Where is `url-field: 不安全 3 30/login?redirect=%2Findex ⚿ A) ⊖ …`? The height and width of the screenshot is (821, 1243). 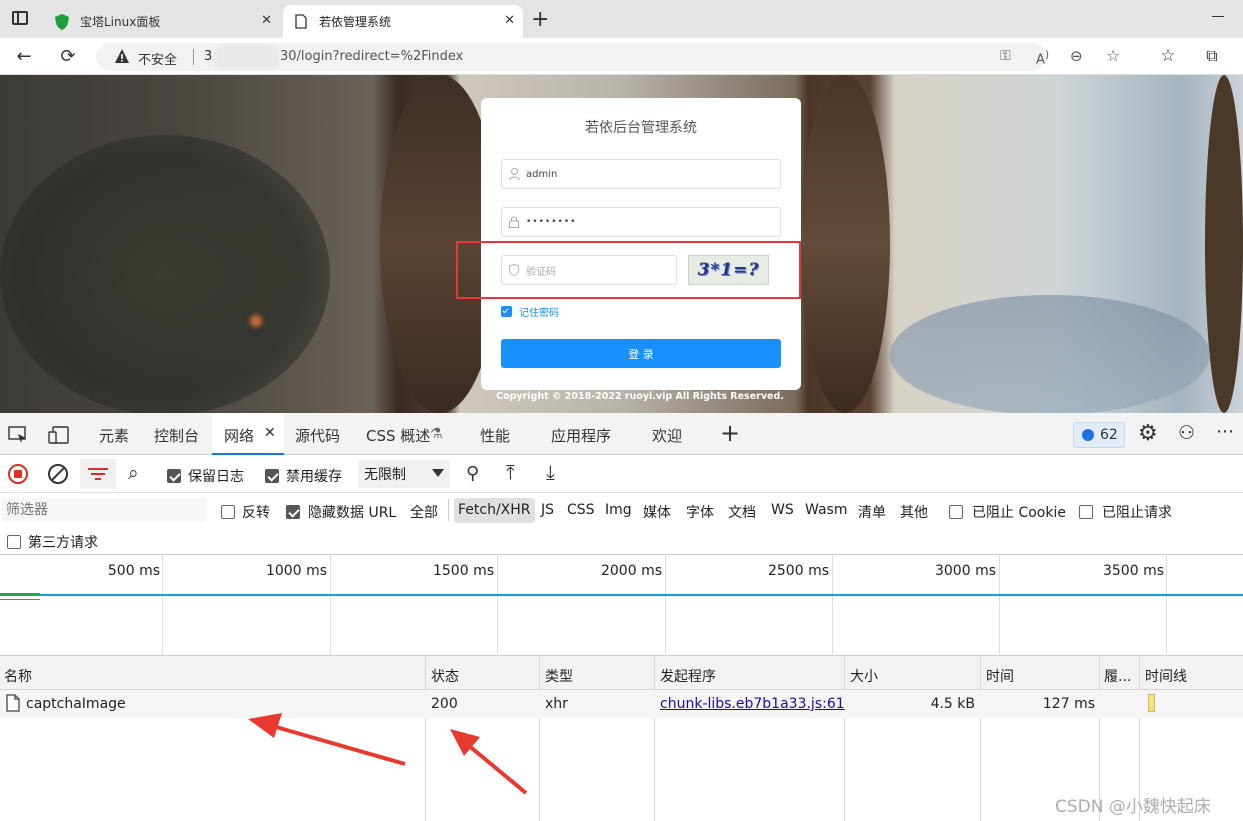
url-field: 不安全 3 30/login?redirect=%2Findex ⚿ A) ⊖ … is located at coordinates (608, 57).